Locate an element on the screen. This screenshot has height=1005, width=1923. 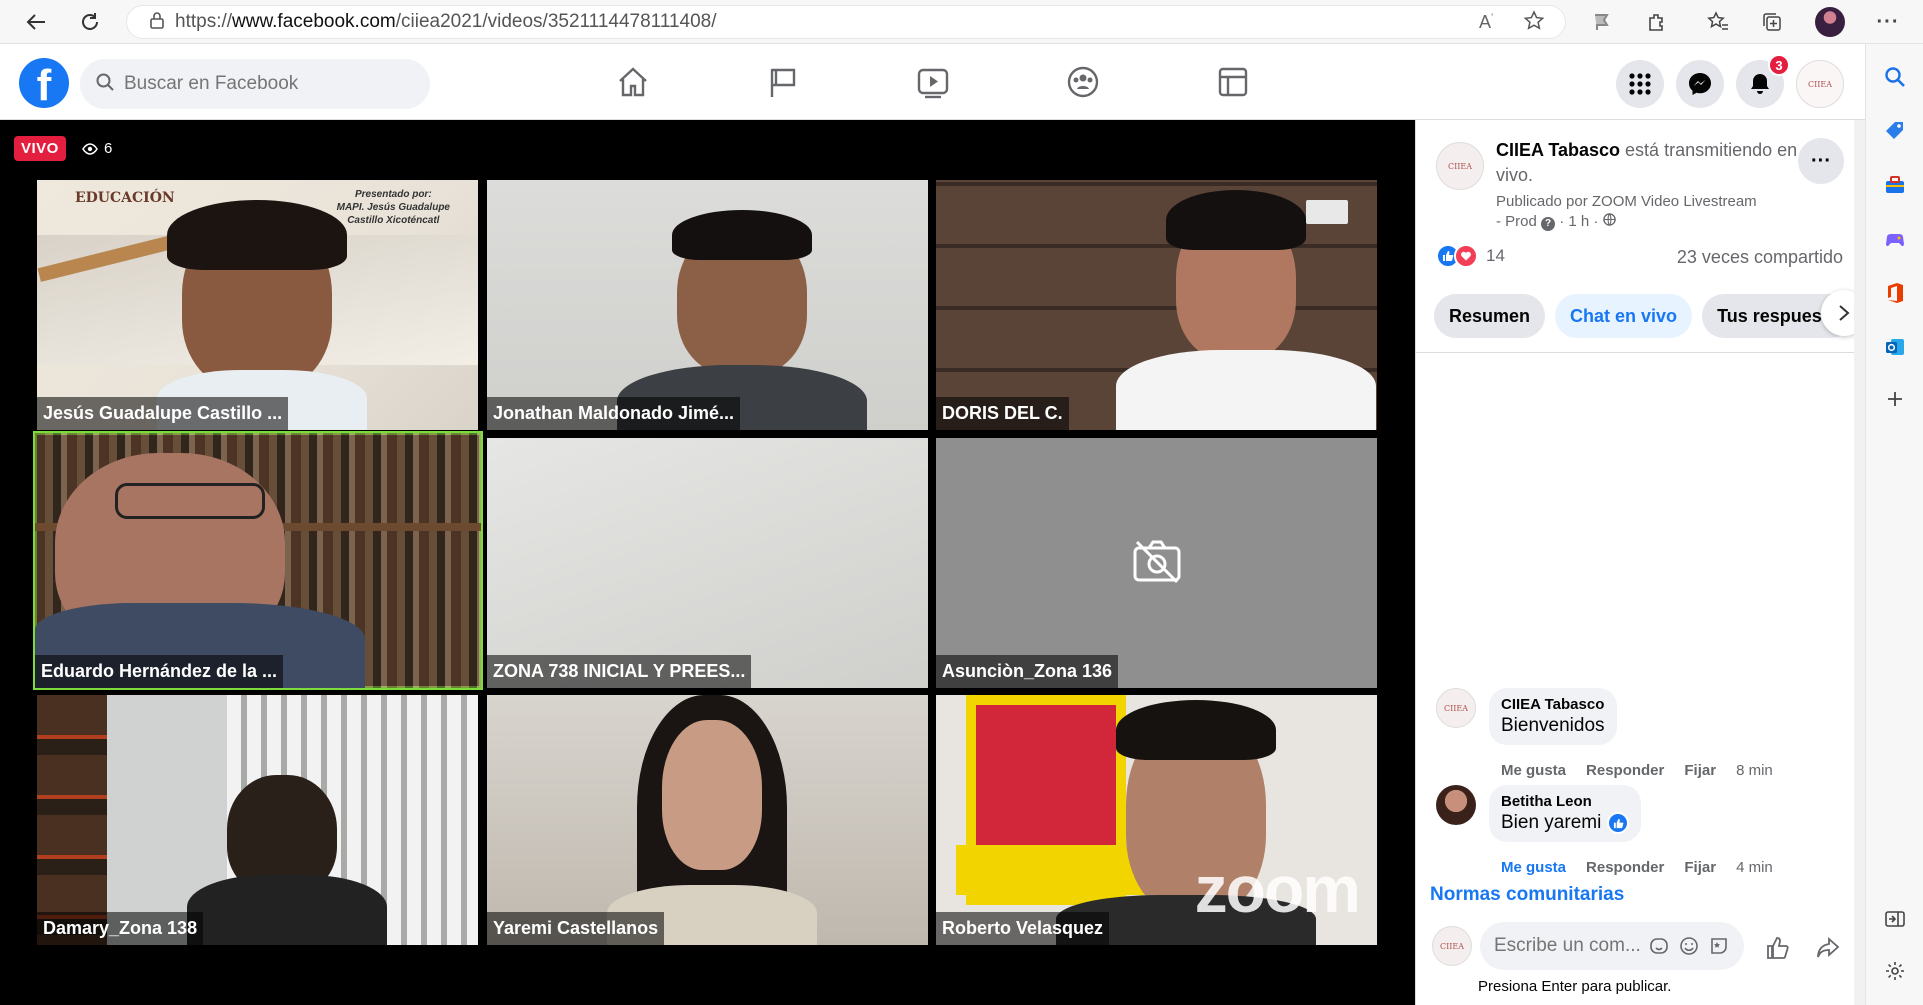
reactions-summary: 14 is located at coordinates (1470, 256).